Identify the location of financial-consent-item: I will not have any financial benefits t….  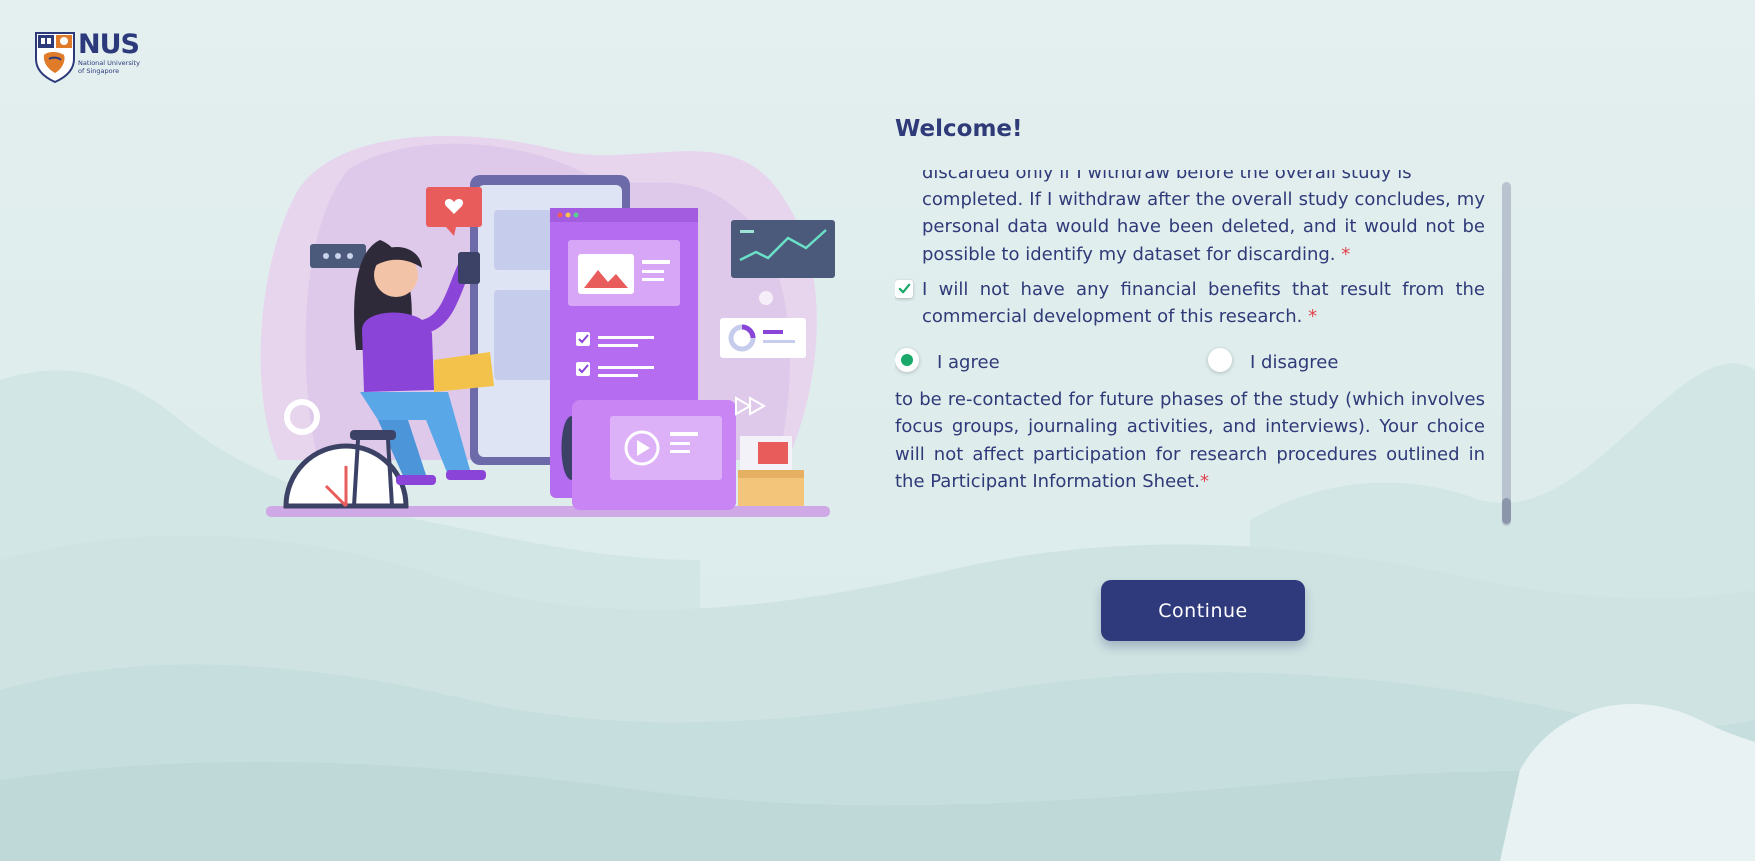
(1190, 303).